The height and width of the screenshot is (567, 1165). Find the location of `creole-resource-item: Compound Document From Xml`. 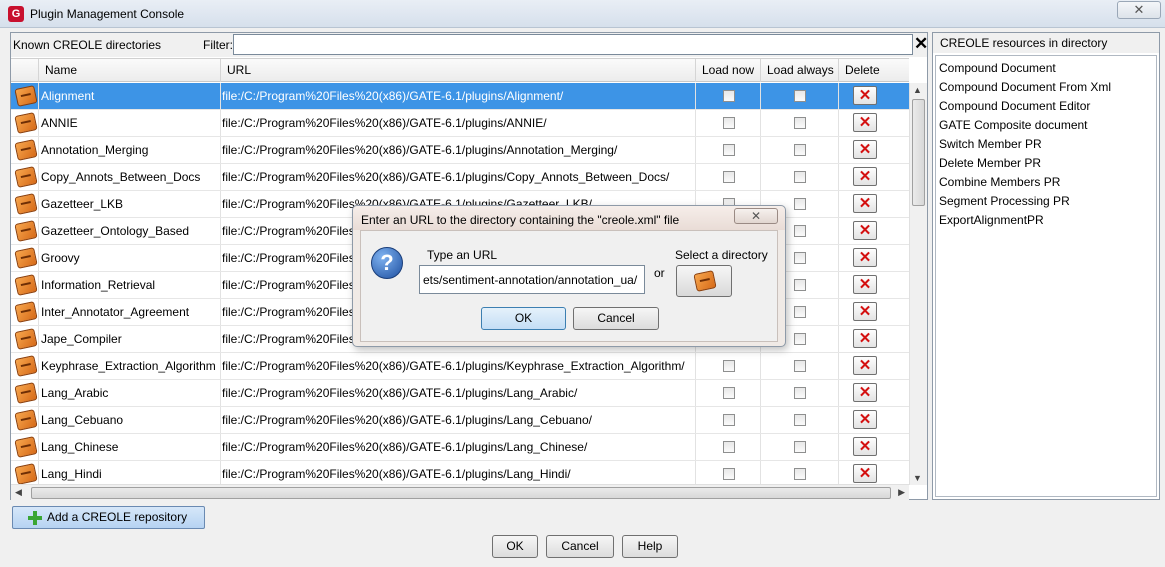

creole-resource-item: Compound Document From Xml is located at coordinates (1046, 87).